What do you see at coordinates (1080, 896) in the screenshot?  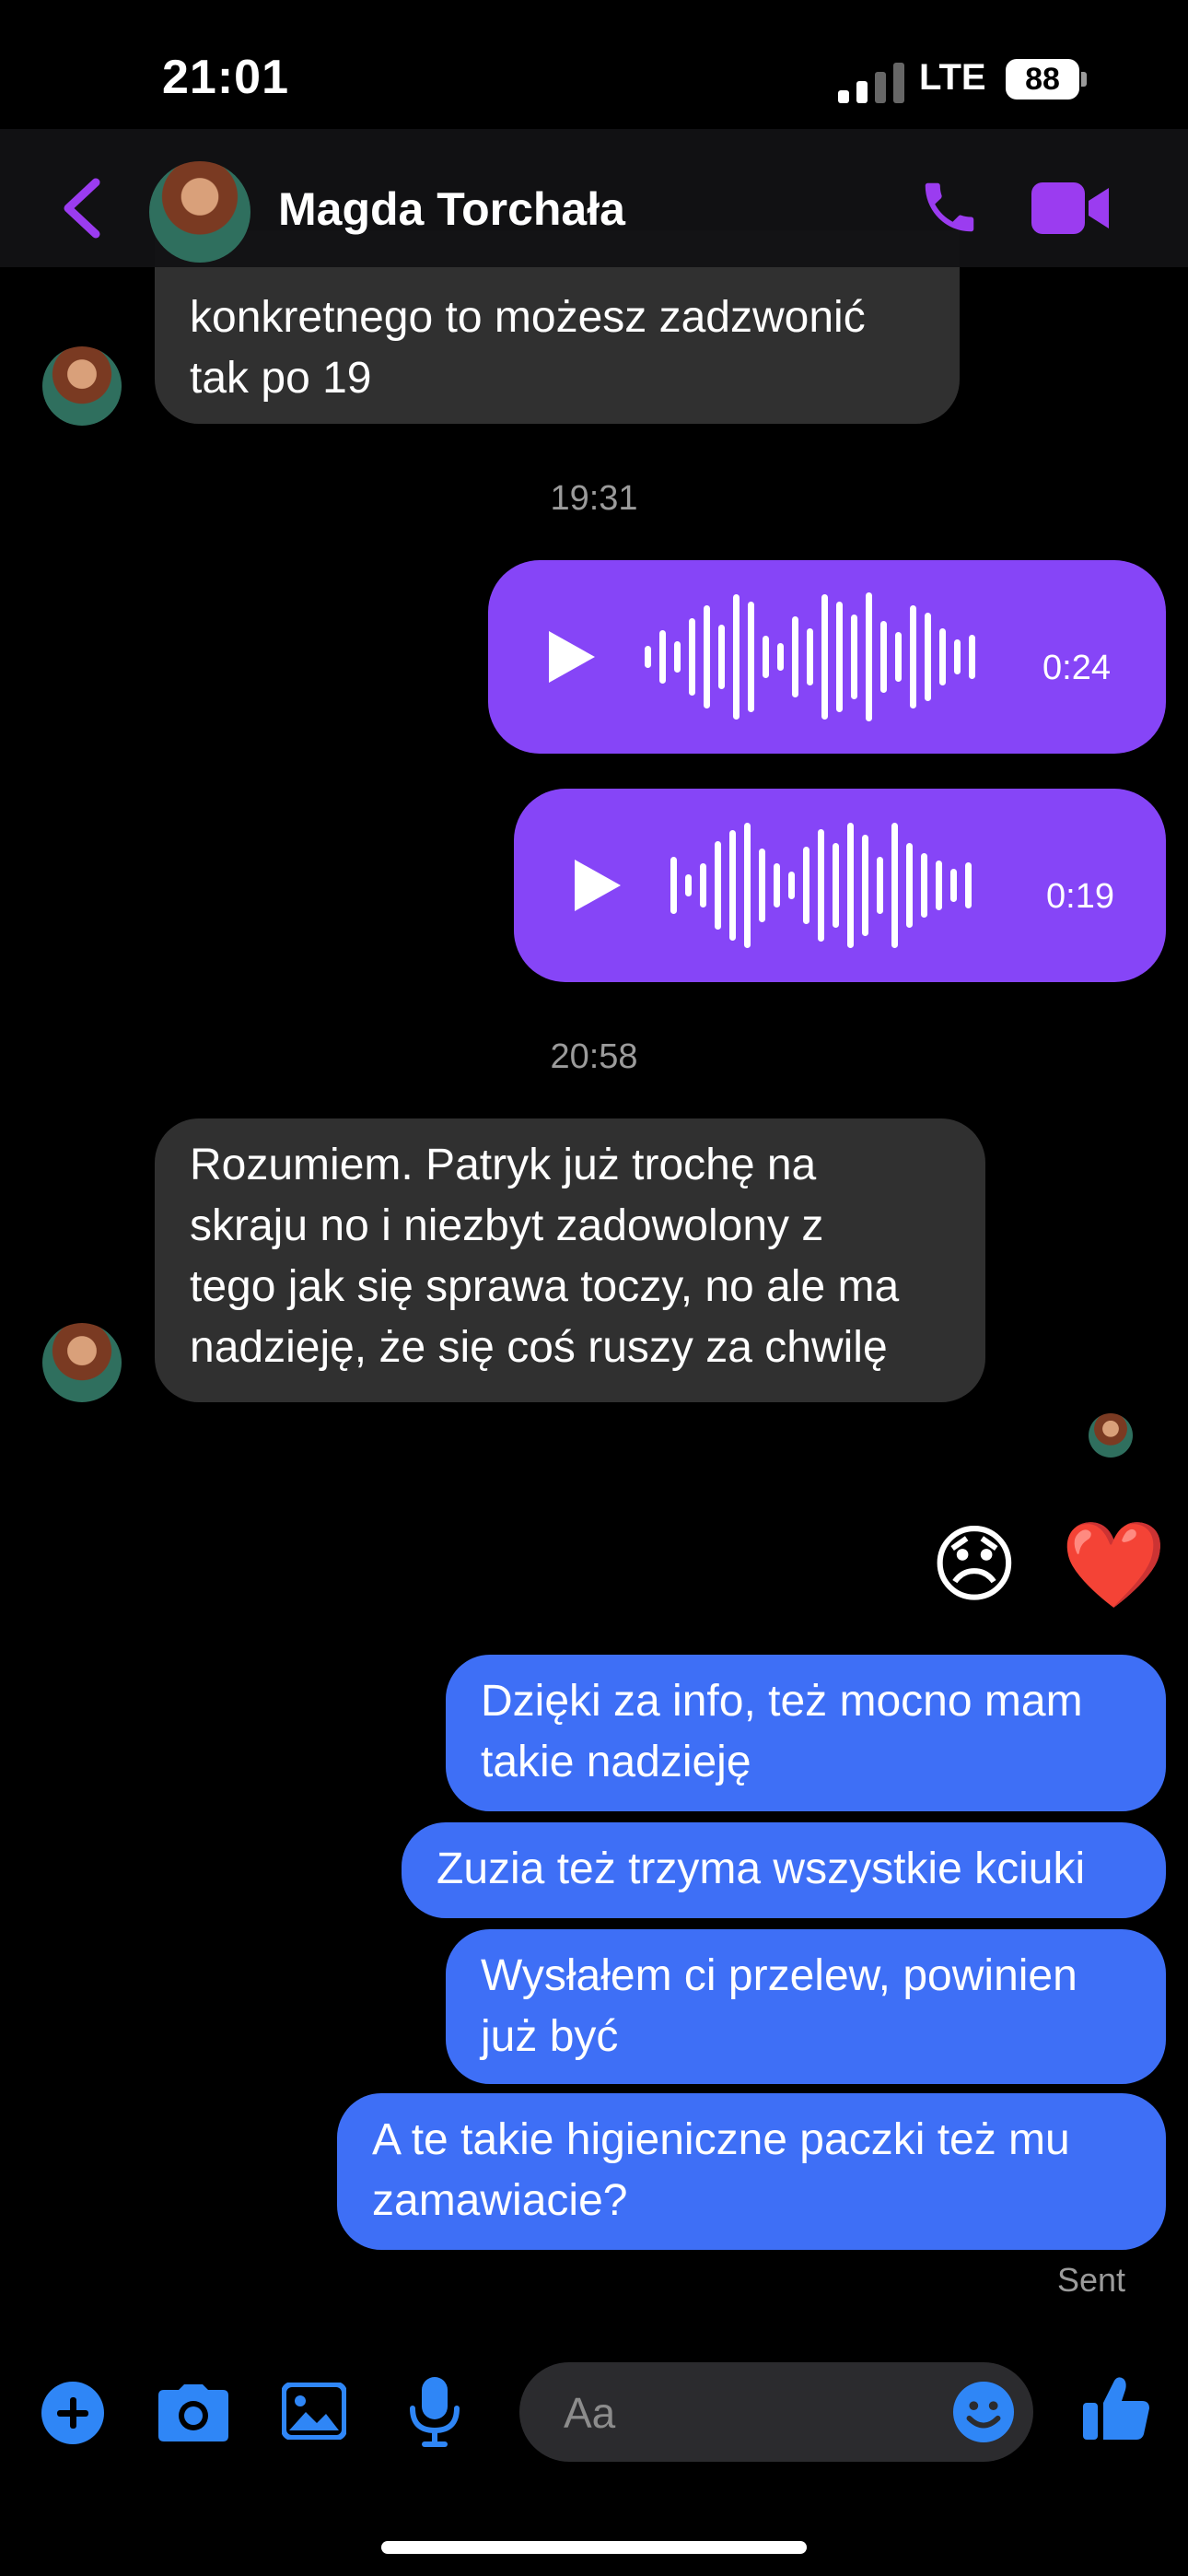 I see `voice-duration: 0:19` at bounding box center [1080, 896].